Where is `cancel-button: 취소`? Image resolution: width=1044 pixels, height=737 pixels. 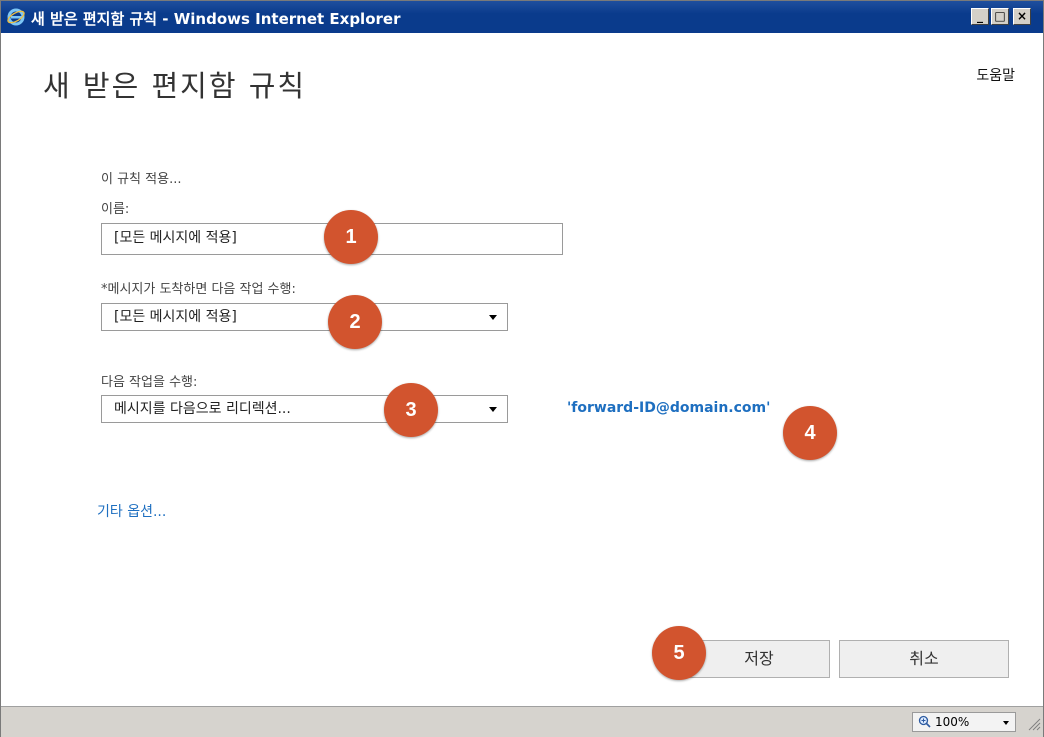 cancel-button: 취소 is located at coordinates (924, 659).